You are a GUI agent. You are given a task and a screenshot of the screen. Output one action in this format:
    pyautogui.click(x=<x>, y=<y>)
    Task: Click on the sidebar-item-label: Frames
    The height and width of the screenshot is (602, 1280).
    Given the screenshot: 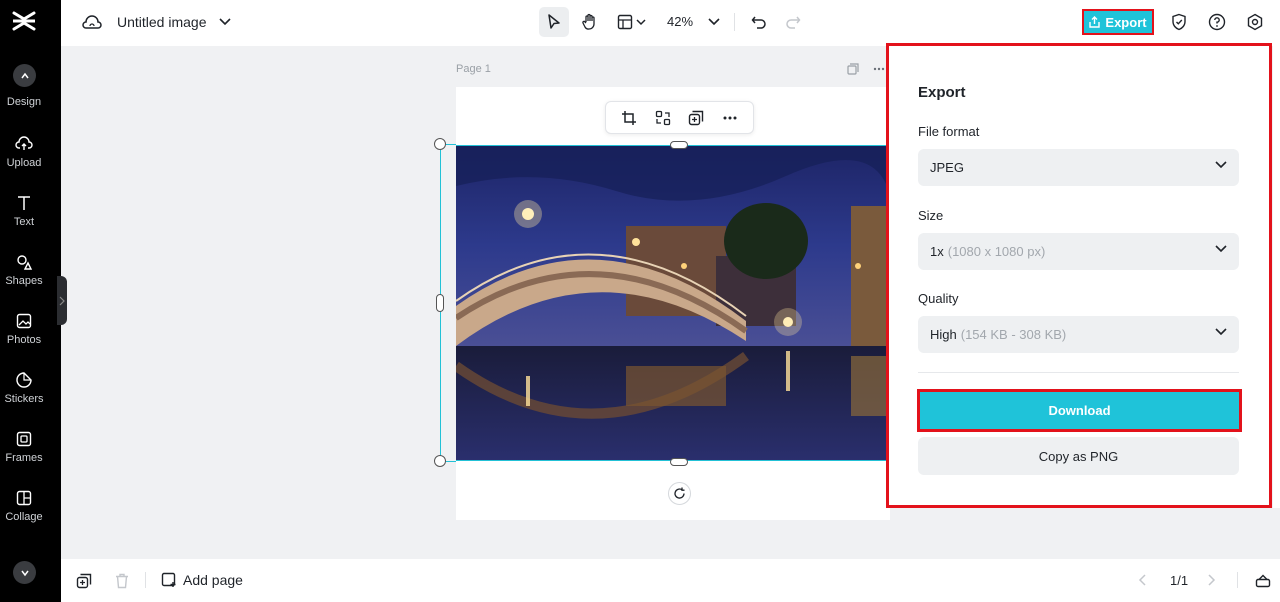 What is the action you would take?
    pyautogui.click(x=24, y=458)
    